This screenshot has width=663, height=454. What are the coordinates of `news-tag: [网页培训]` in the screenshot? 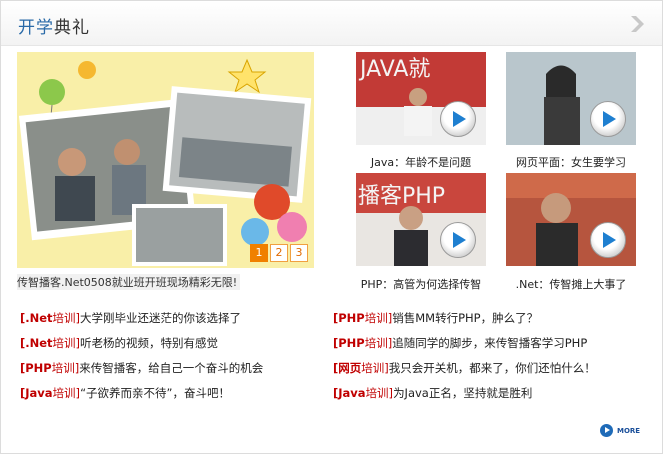 It's located at (361, 368).